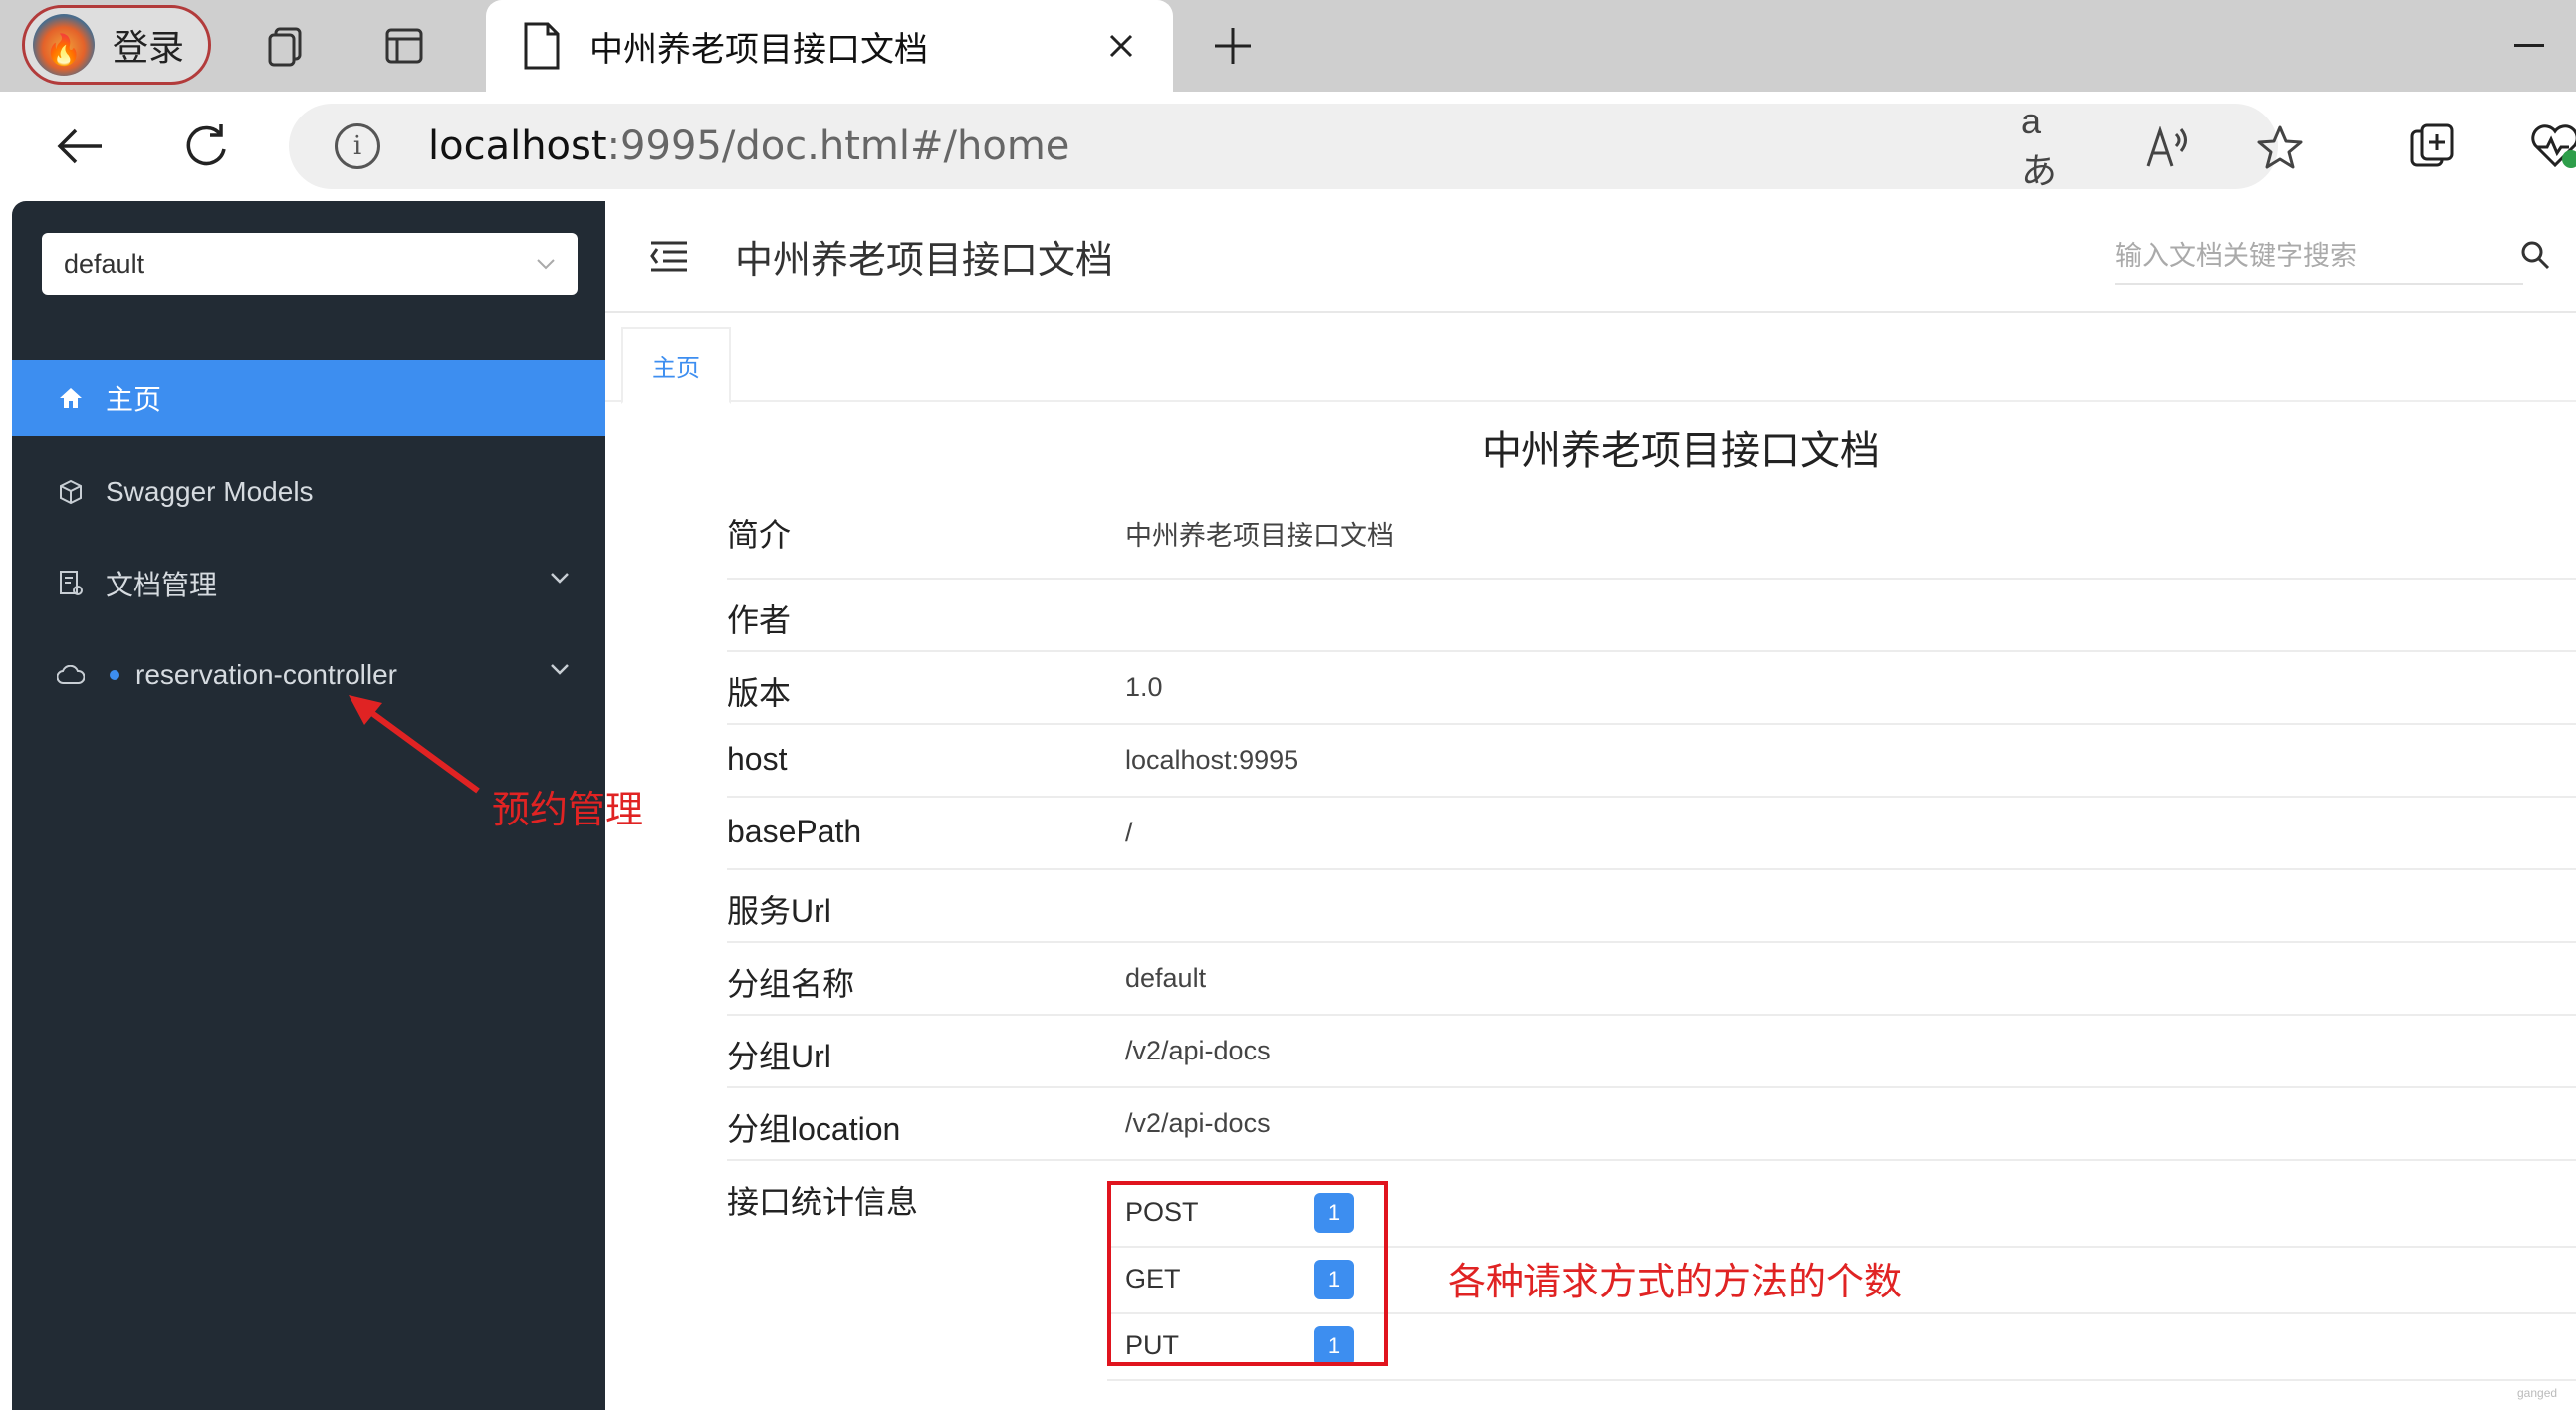 This screenshot has height=1410, width=2576. Describe the element at coordinates (676, 365) in the screenshot. I see `tab-home: 主页` at that location.